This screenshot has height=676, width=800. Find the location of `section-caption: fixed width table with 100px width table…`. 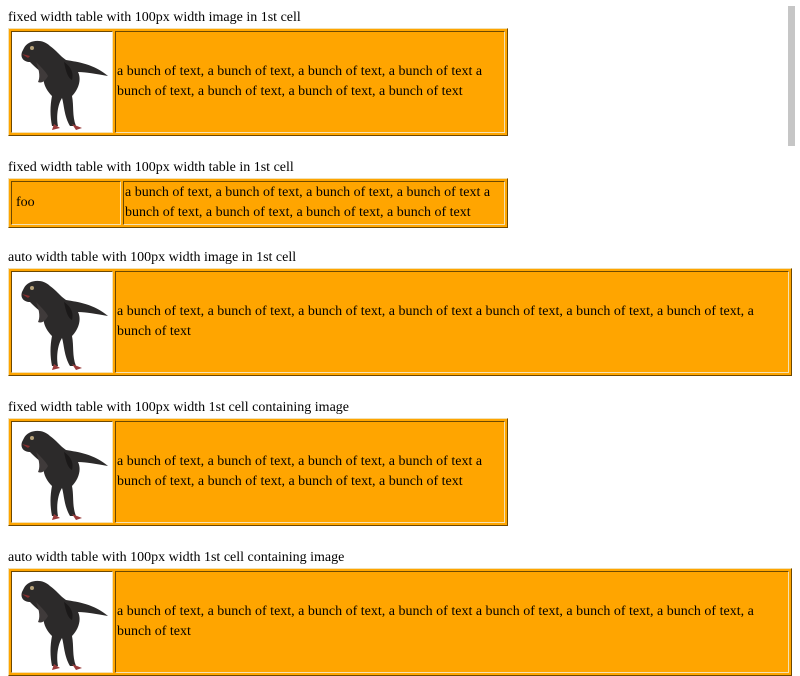

section-caption: fixed width table with 100px width table… is located at coordinates (151, 167).